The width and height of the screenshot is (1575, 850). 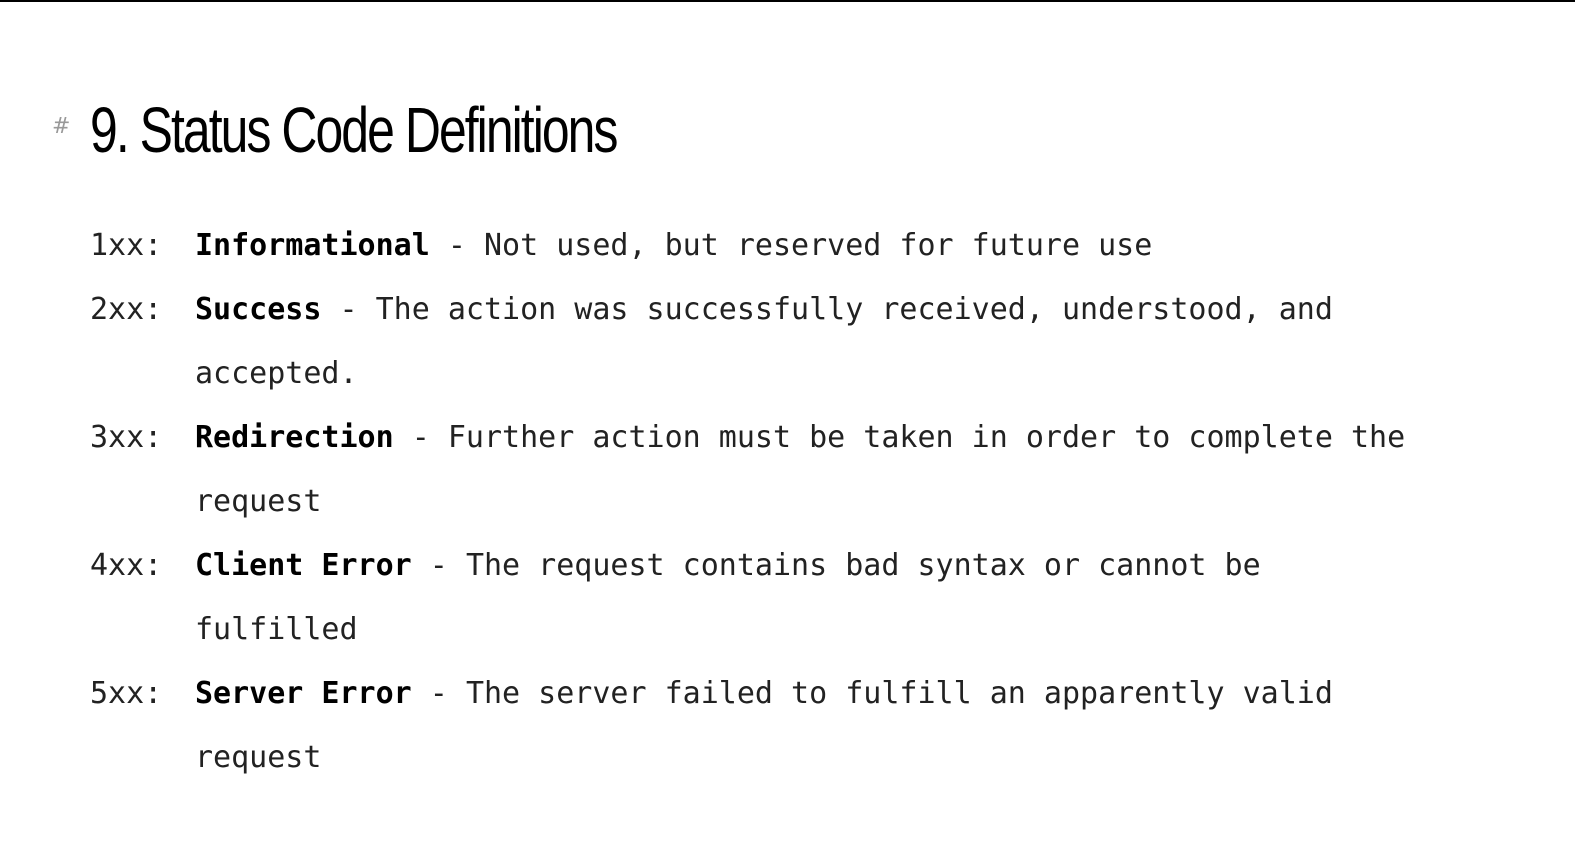 I want to click on status-description: Not used, but reserved for future use, so click(x=818, y=245).